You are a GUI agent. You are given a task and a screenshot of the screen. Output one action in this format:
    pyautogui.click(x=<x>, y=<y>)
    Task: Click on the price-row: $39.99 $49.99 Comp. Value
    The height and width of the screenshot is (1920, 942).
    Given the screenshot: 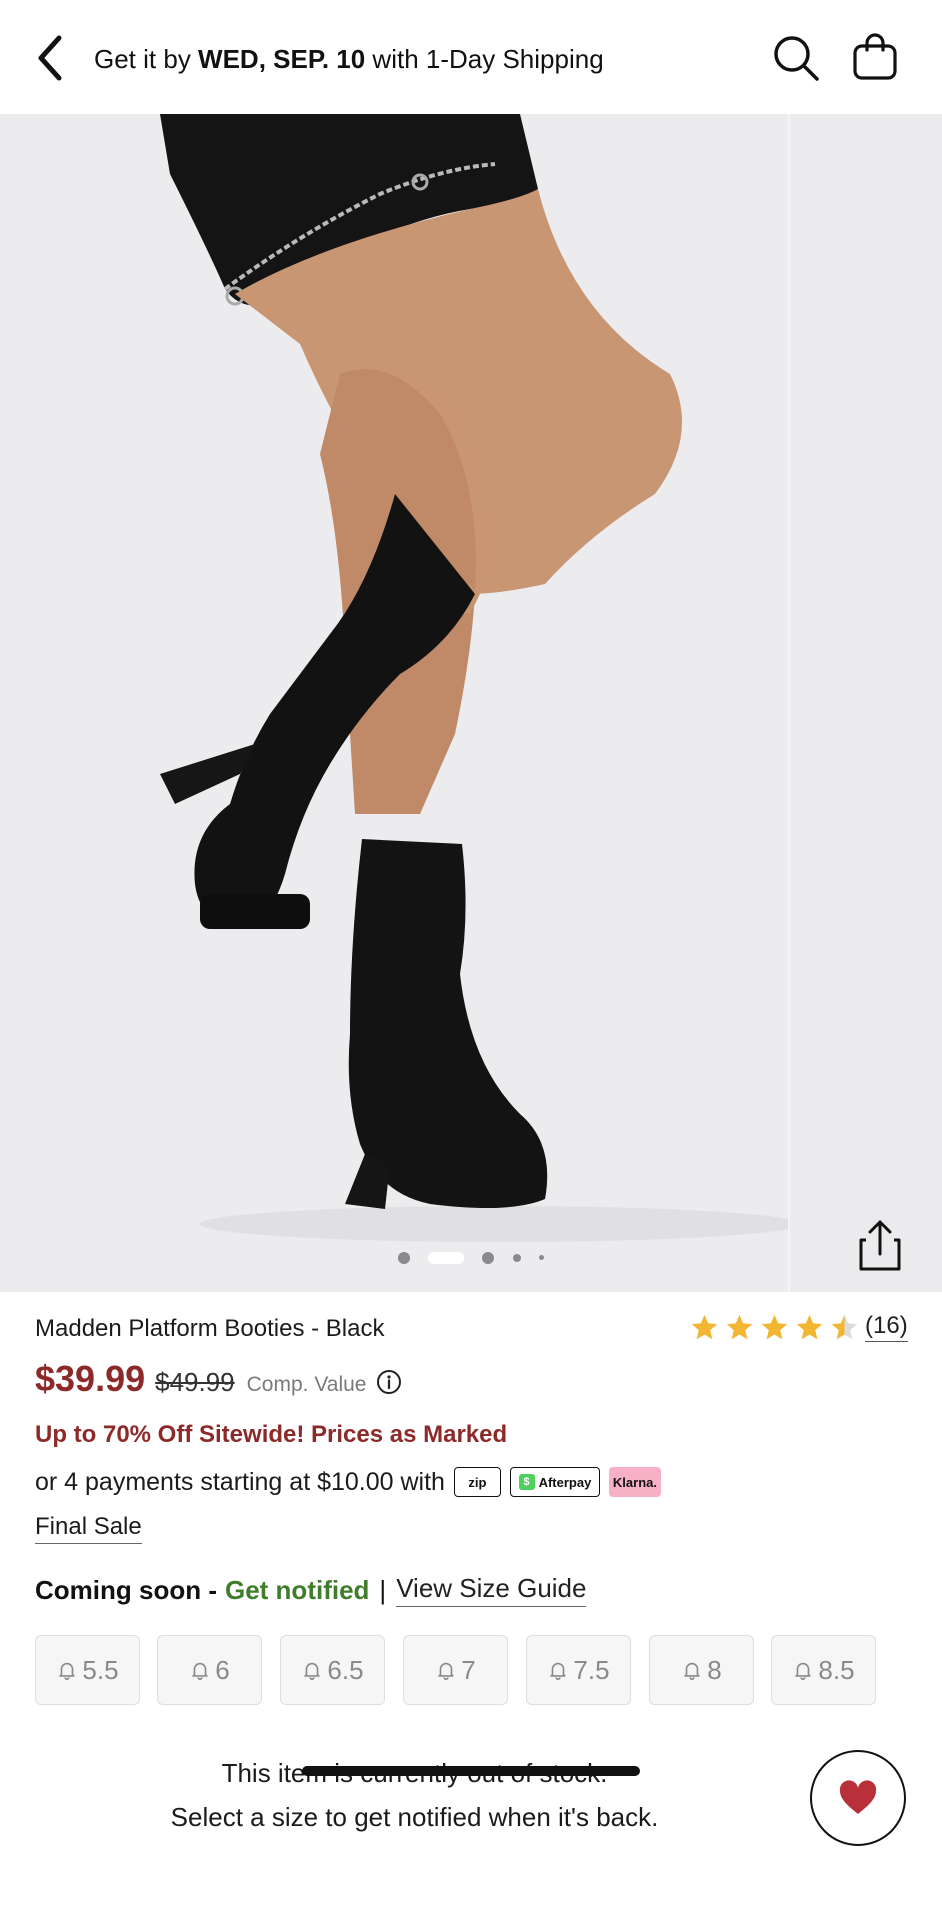 What is the action you would take?
    pyautogui.click(x=218, y=1379)
    